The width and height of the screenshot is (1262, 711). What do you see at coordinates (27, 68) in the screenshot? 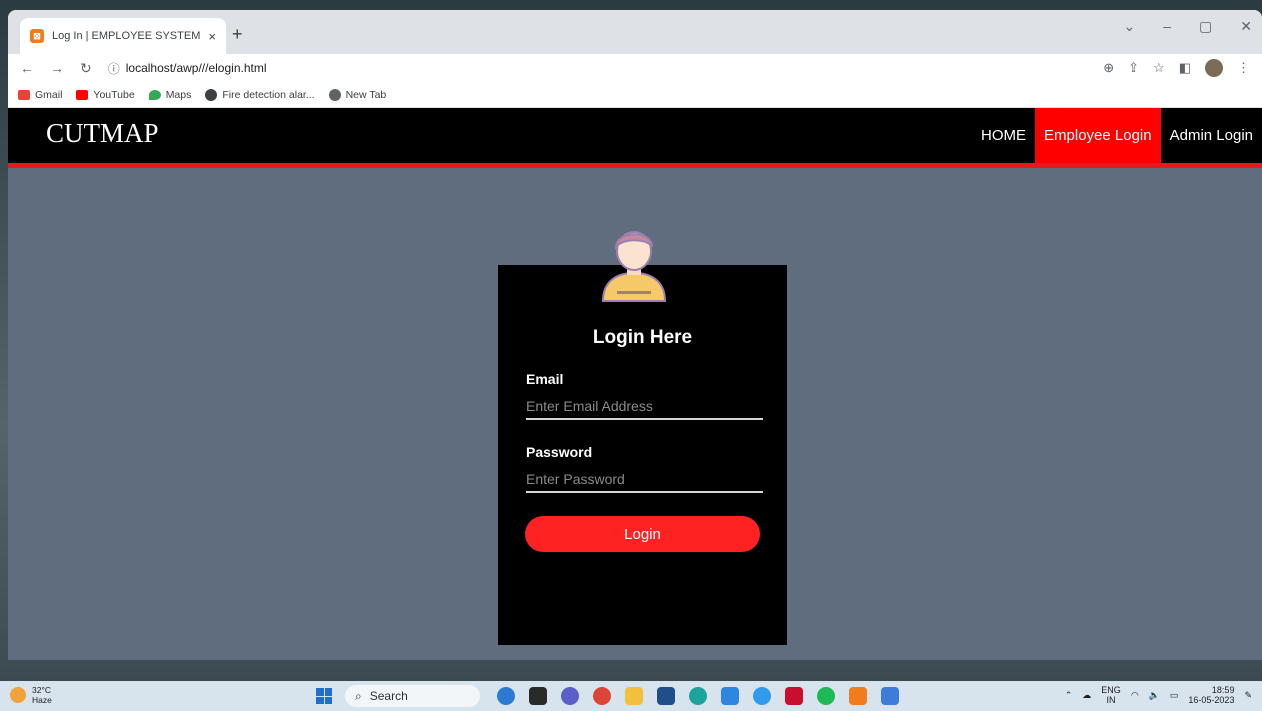
I see `back-icon: ←` at bounding box center [27, 68].